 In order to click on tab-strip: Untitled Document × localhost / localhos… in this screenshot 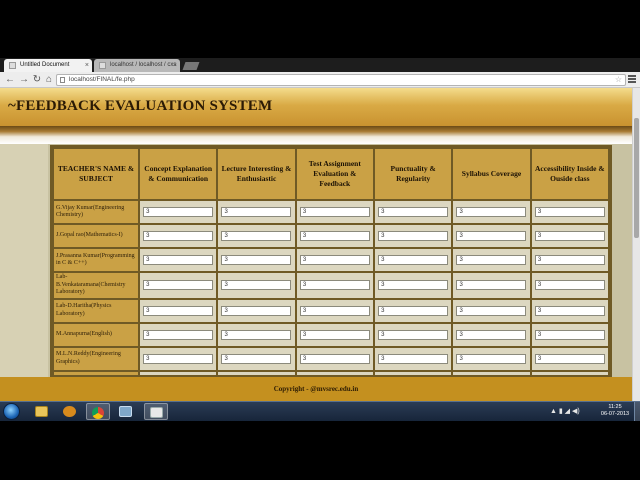, I will do `click(320, 92)`.